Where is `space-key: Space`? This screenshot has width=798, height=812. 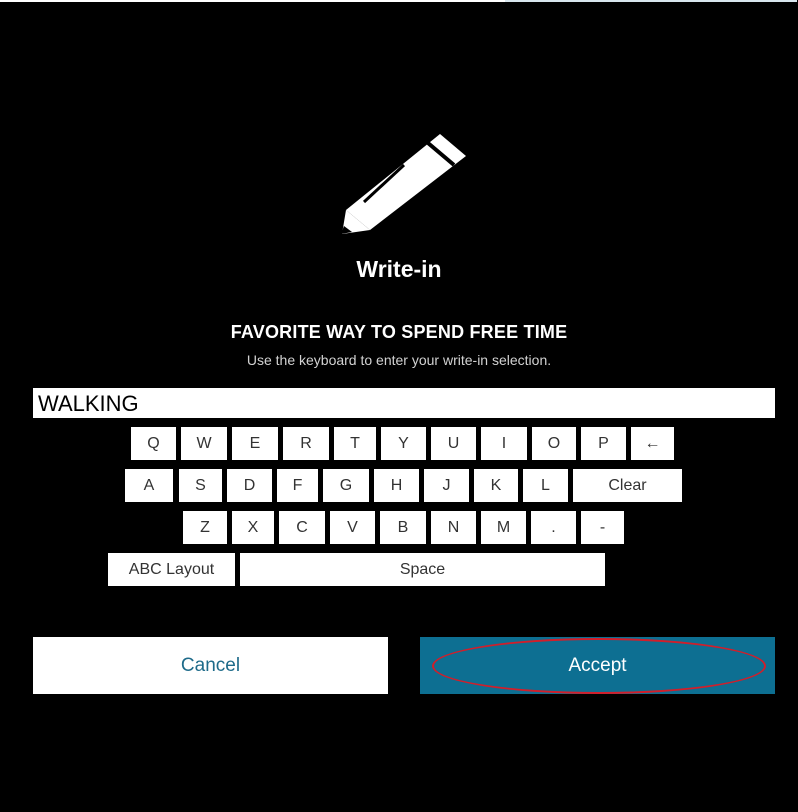 space-key: Space is located at coordinates (422, 569).